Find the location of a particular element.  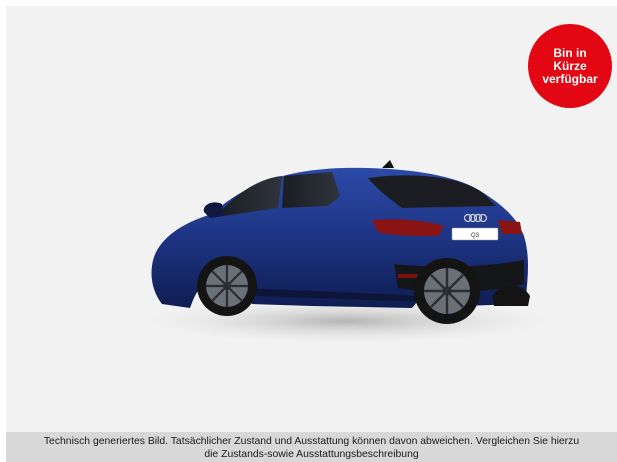

side-window-front is located at coordinates (311, 190).